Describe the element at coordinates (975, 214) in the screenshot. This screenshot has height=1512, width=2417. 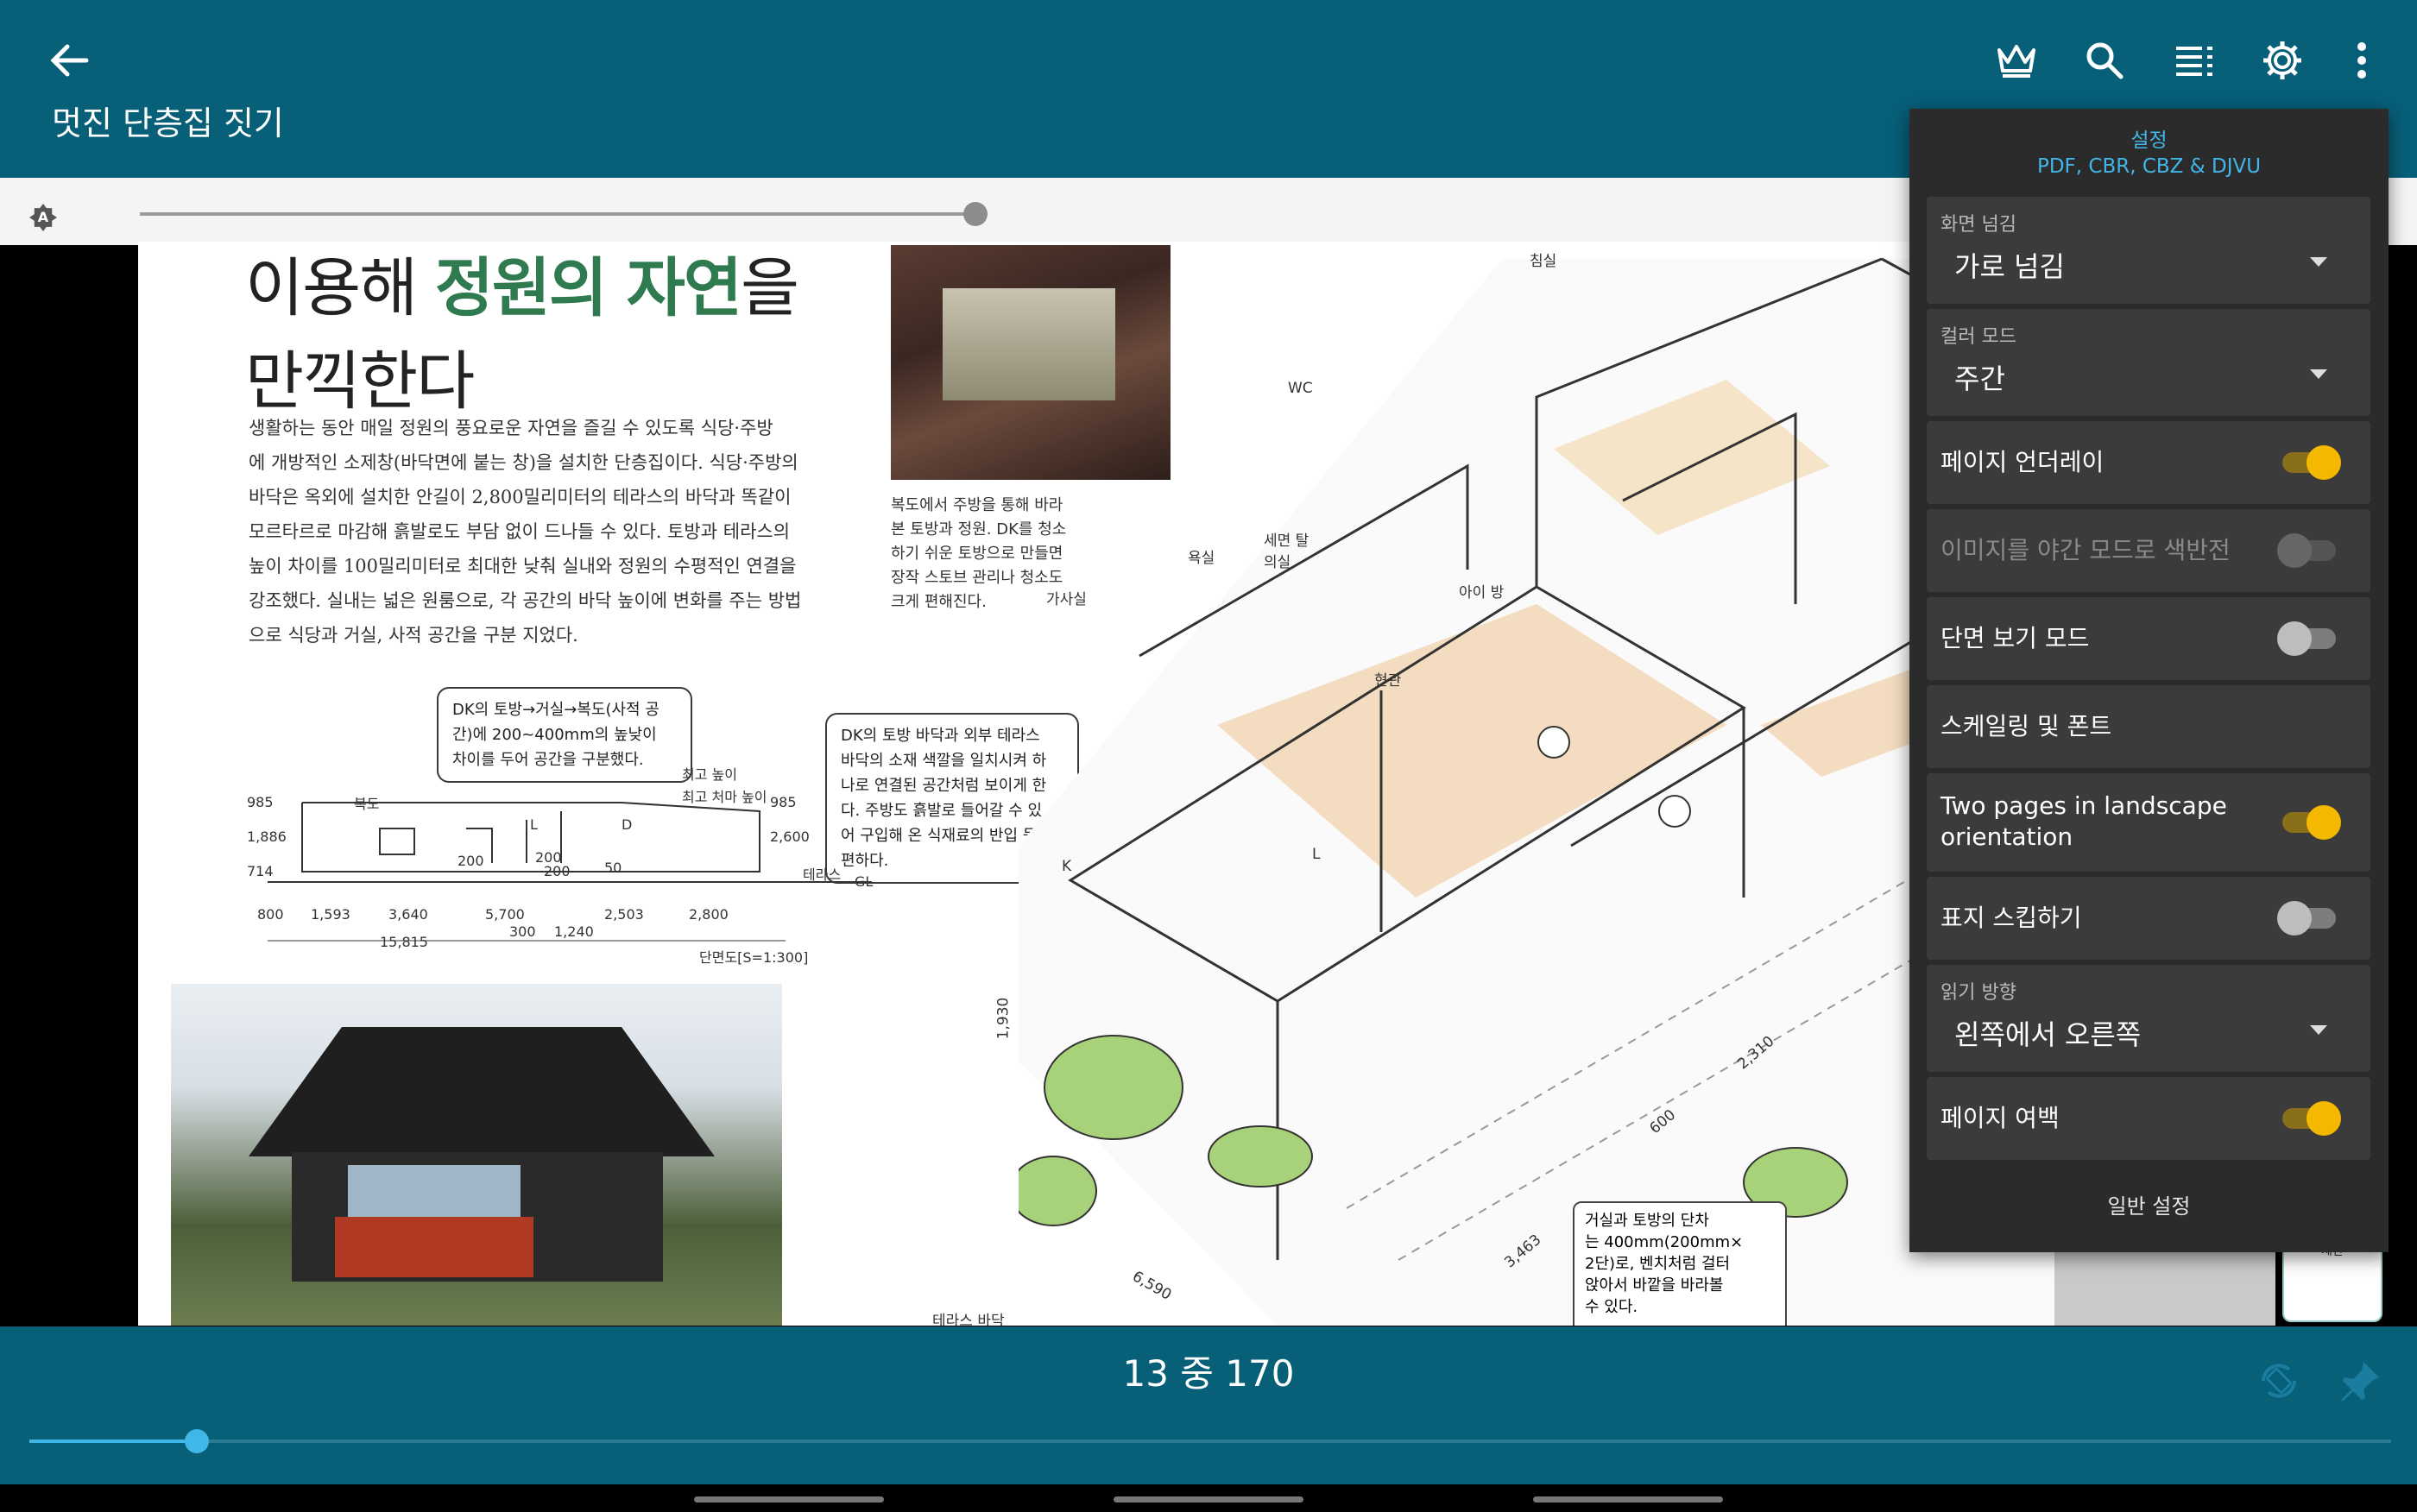
I see `brightness-slider-thumb` at that location.